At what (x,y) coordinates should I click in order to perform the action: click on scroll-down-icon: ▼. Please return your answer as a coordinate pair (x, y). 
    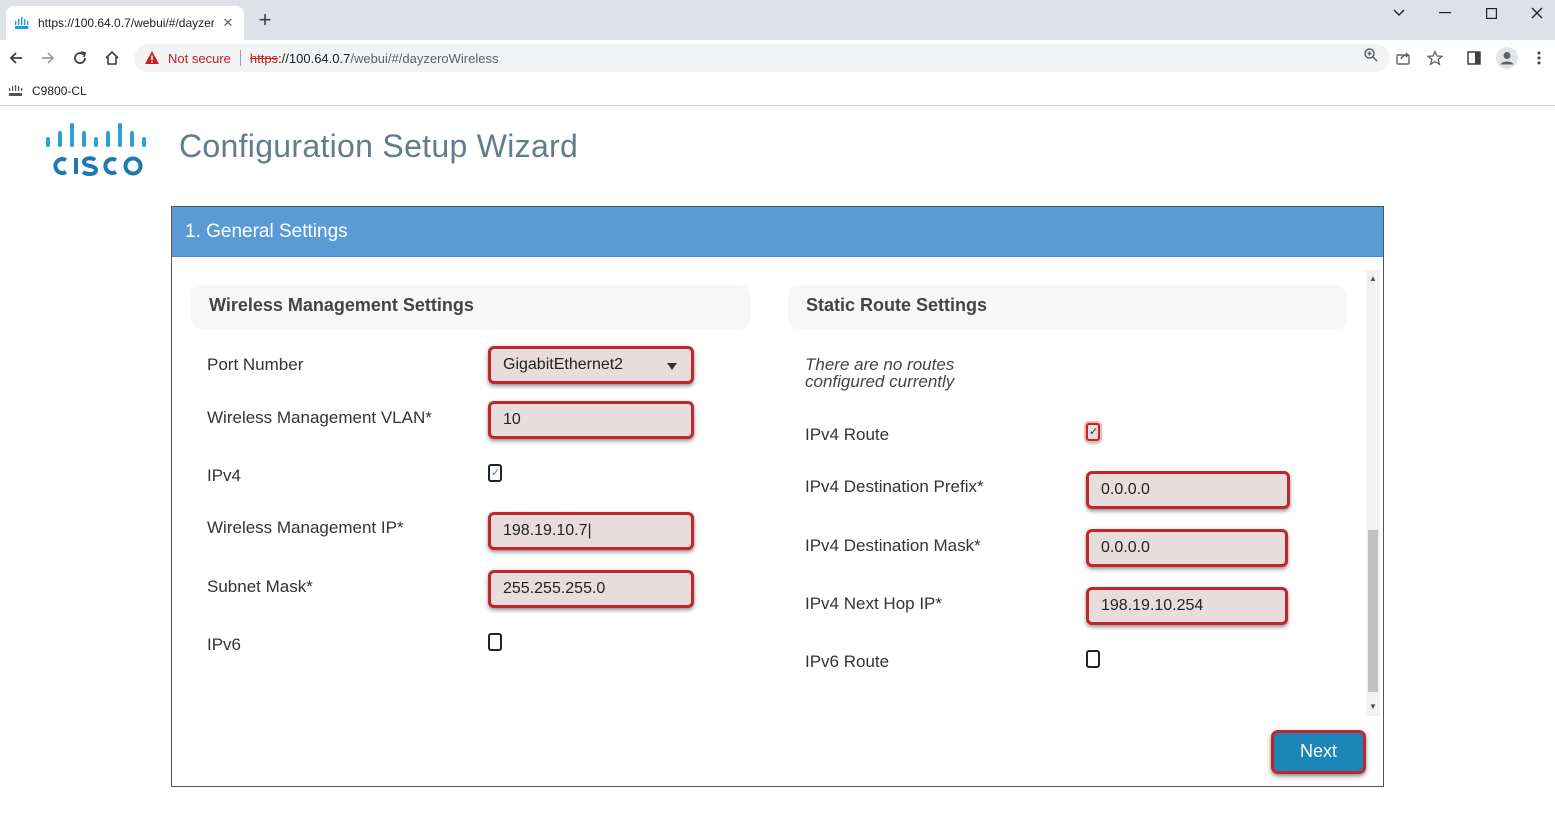
    Looking at the image, I should click on (1373, 707).